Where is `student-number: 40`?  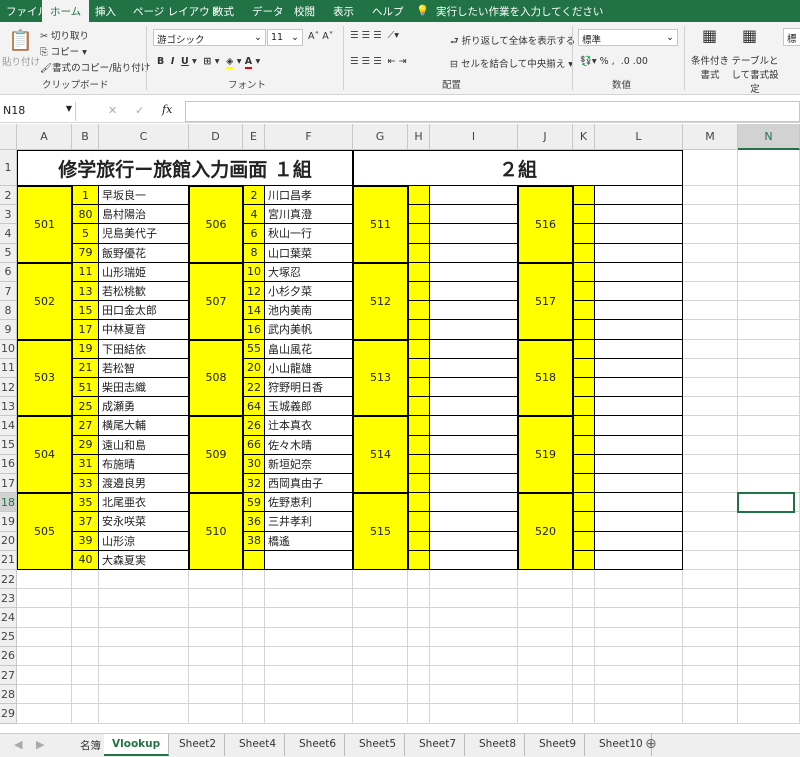
student-number: 40 is located at coordinates (85, 560).